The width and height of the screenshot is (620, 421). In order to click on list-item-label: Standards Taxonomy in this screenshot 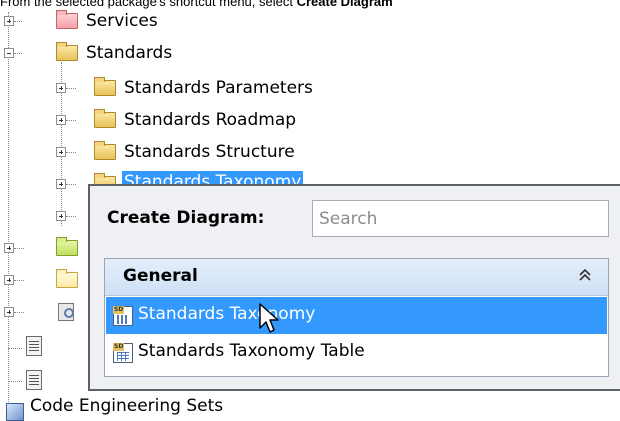, I will do `click(227, 314)`.